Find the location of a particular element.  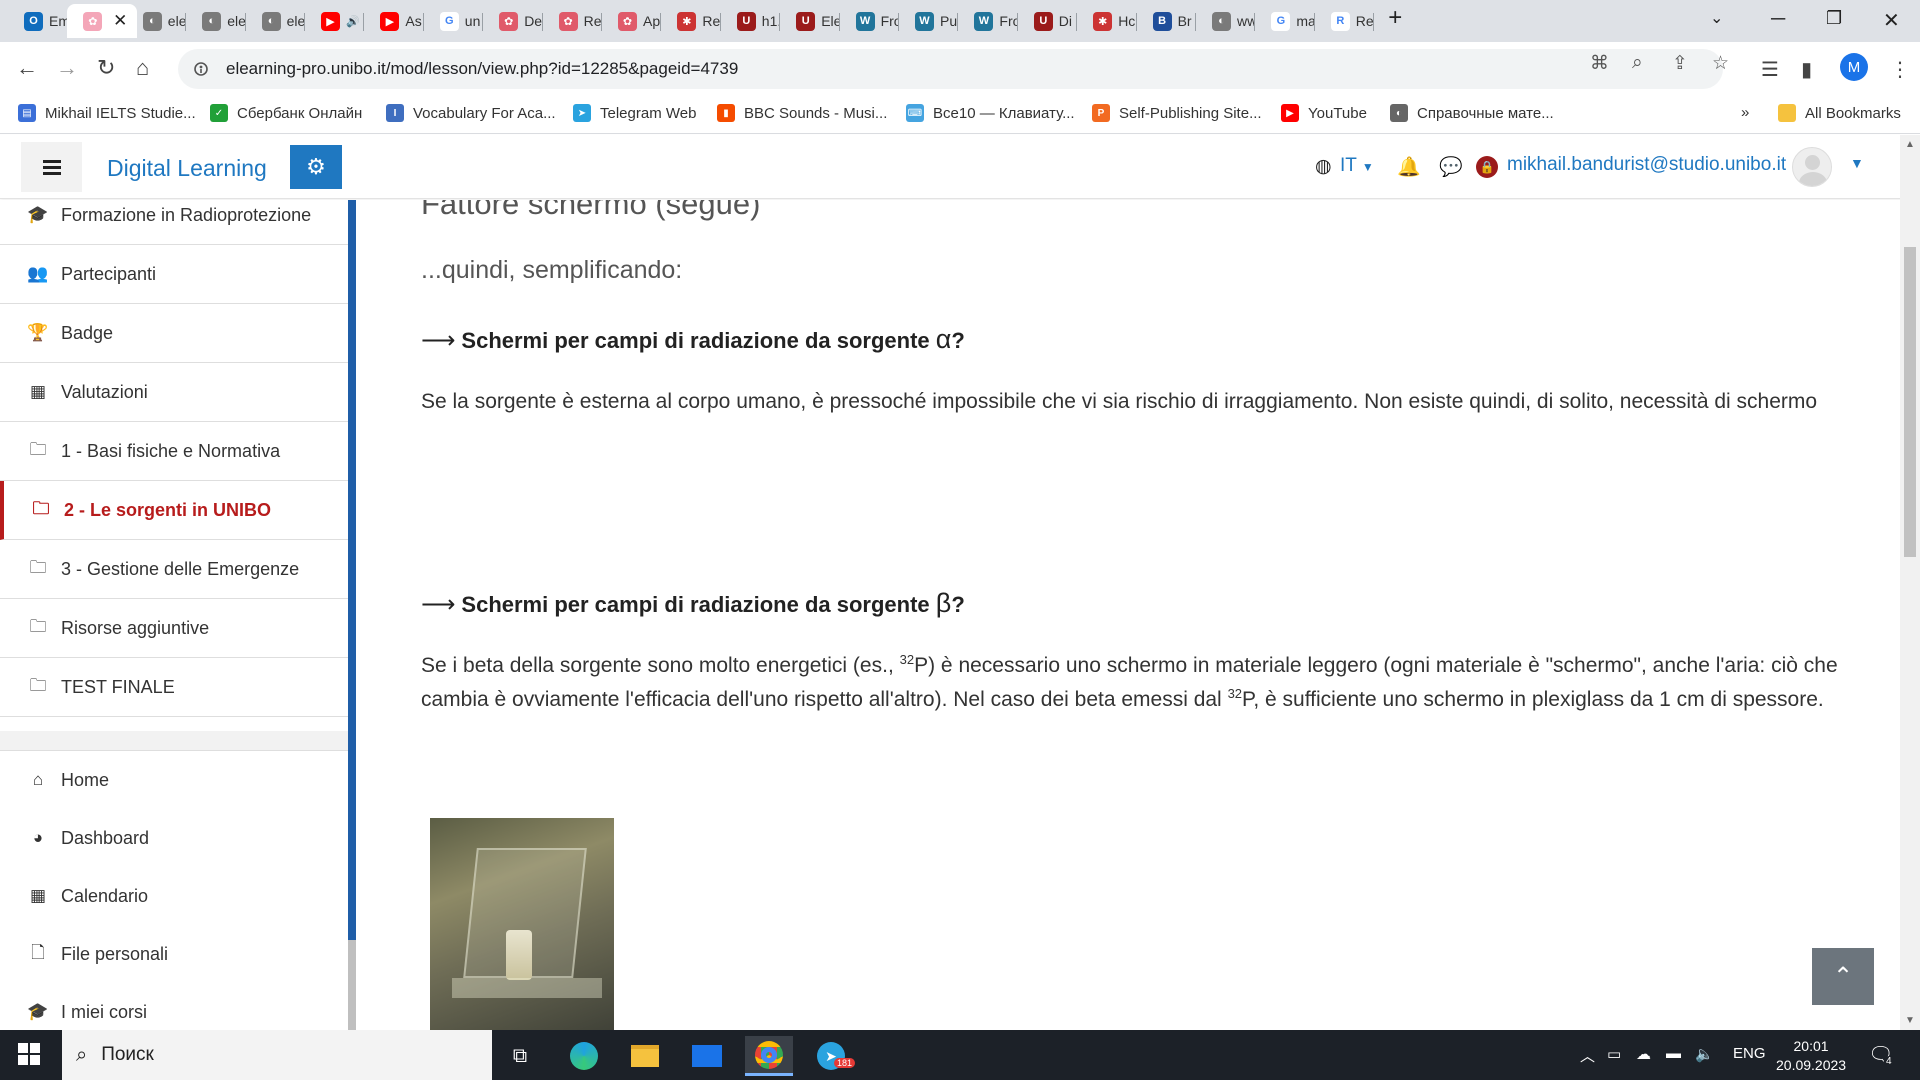

profile-avatar: M is located at coordinates (1854, 67).